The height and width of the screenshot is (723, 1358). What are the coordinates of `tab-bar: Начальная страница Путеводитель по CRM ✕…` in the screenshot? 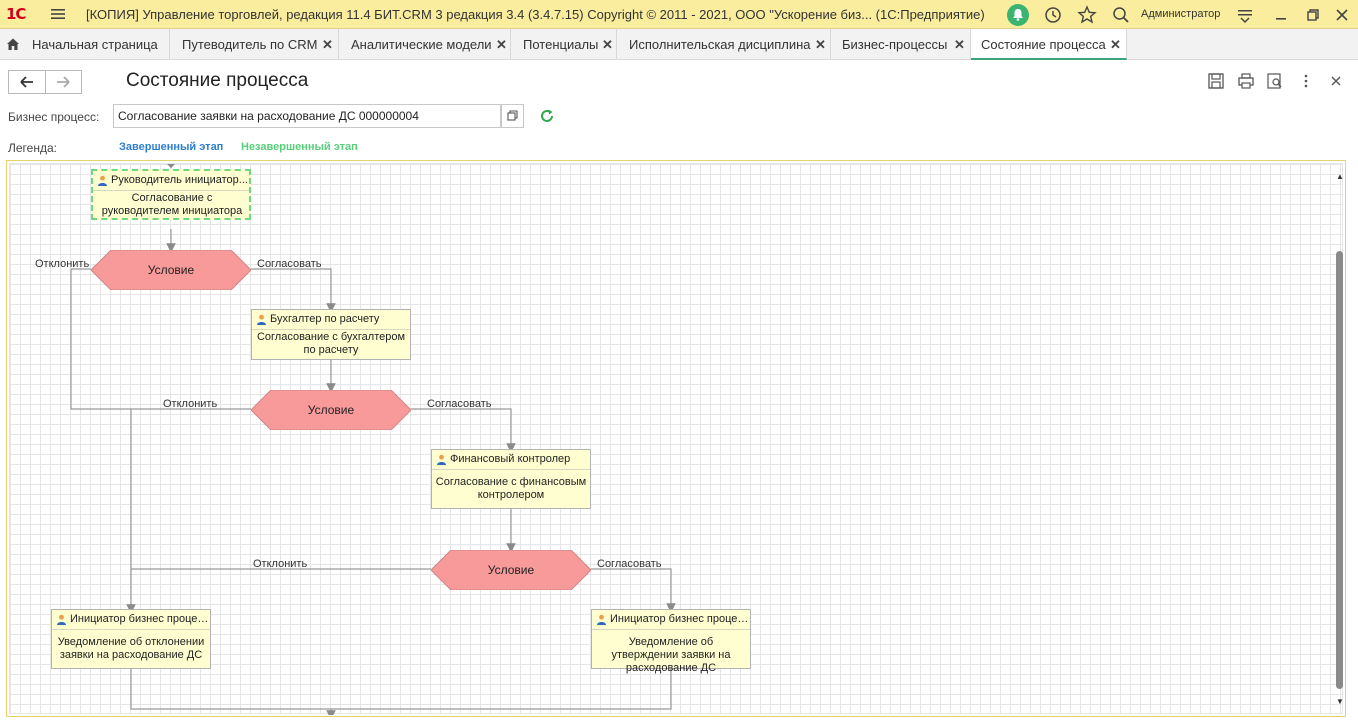 It's located at (679, 44).